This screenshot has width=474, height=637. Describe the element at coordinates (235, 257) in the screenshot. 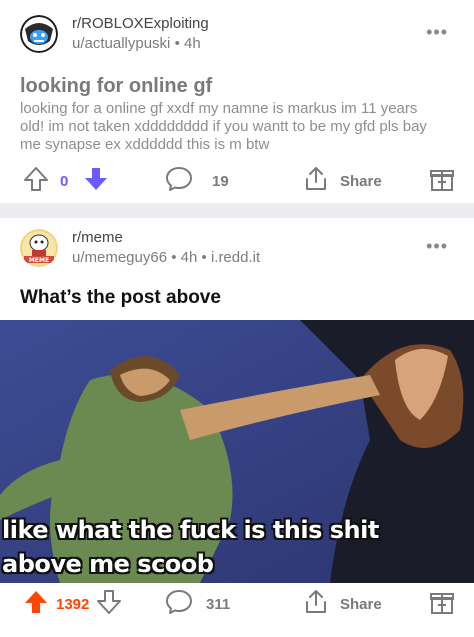

I see `post-domain: i.redd.it` at that location.